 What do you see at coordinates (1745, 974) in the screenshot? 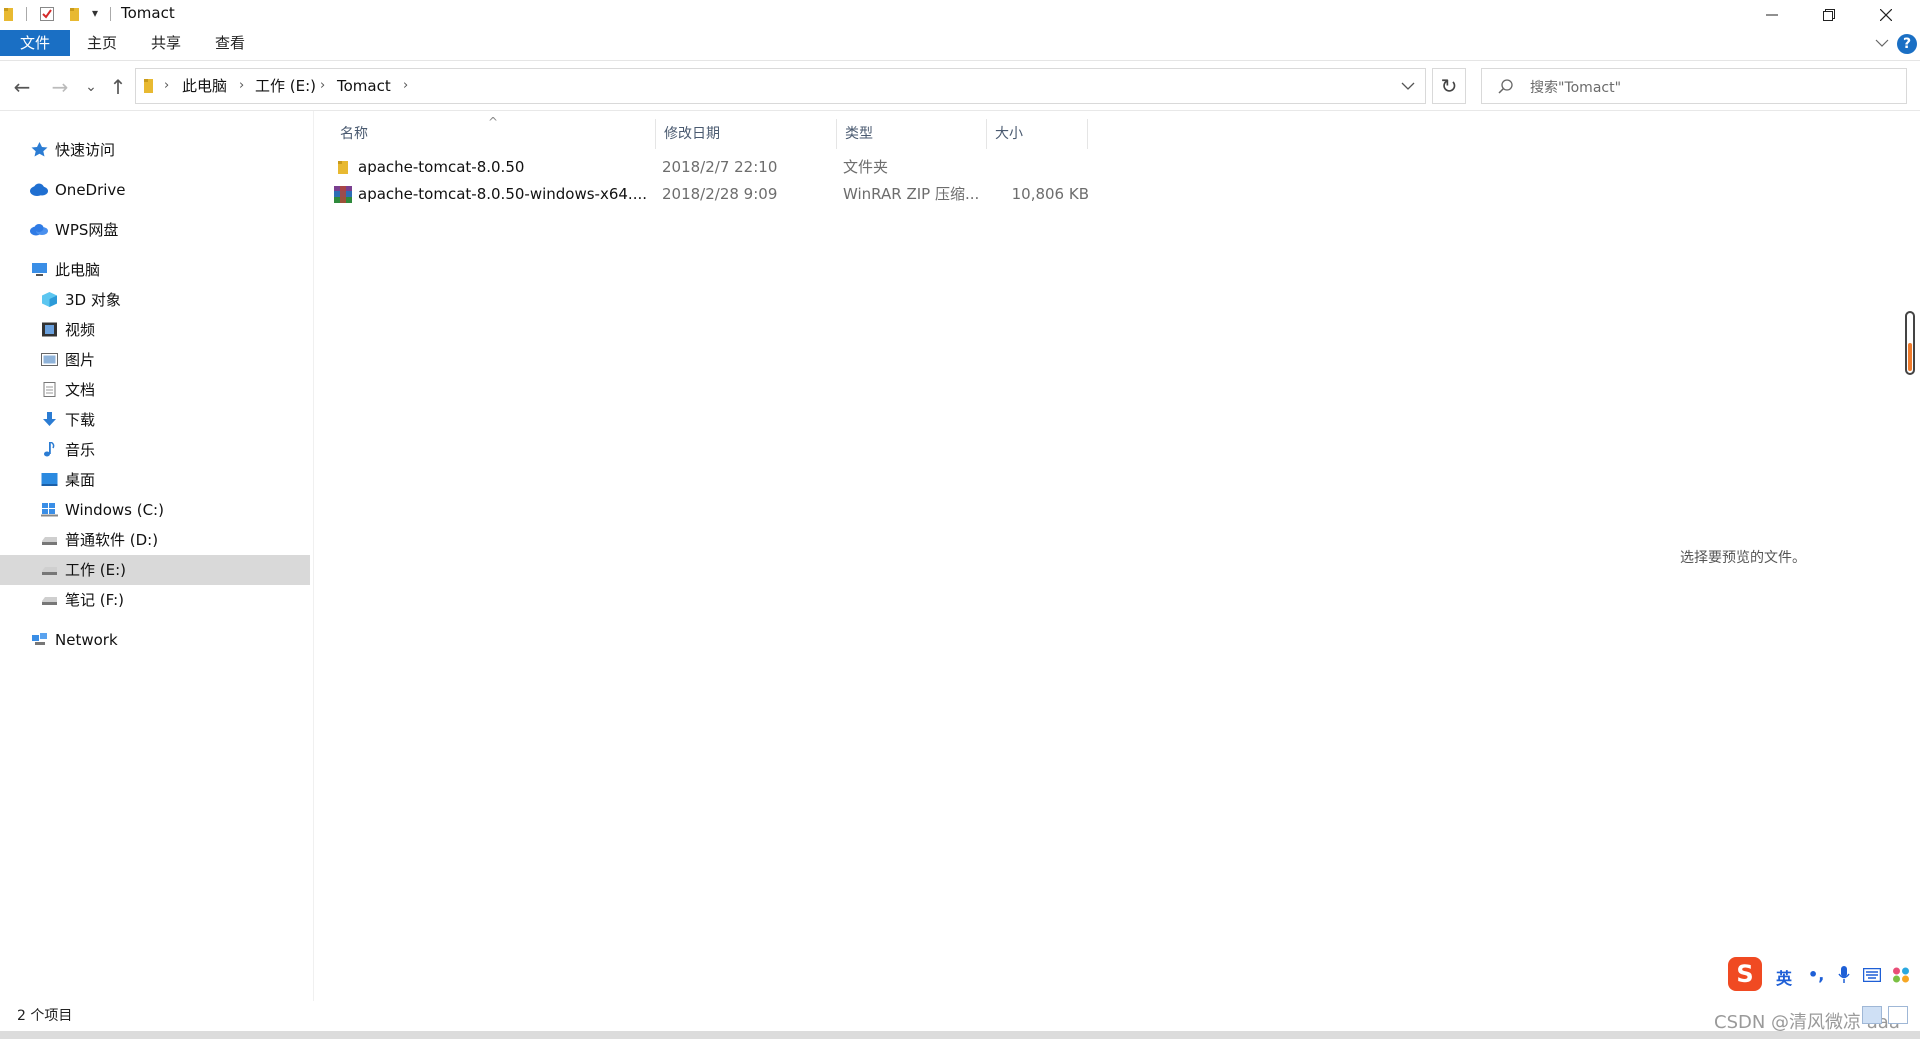
I see `sogou-logo: S` at bounding box center [1745, 974].